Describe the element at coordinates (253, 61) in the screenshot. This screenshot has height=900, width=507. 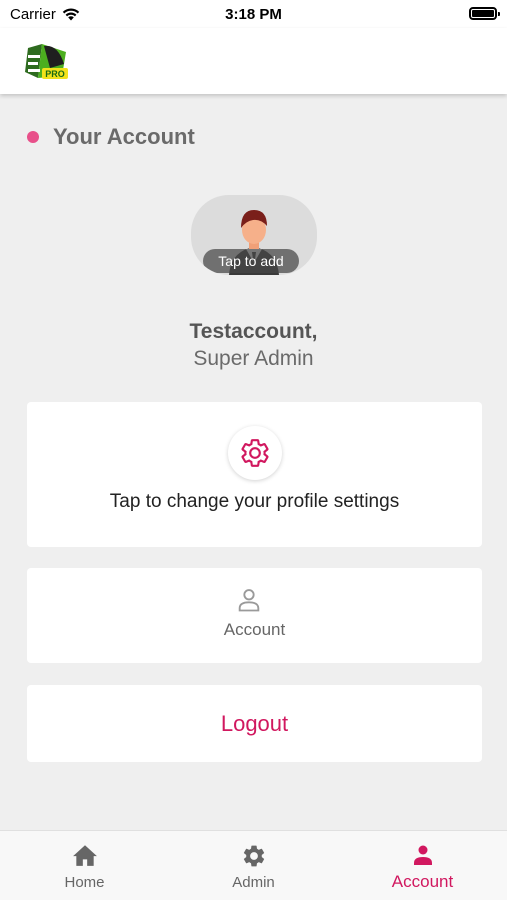
I see `app-header: PRO` at that location.